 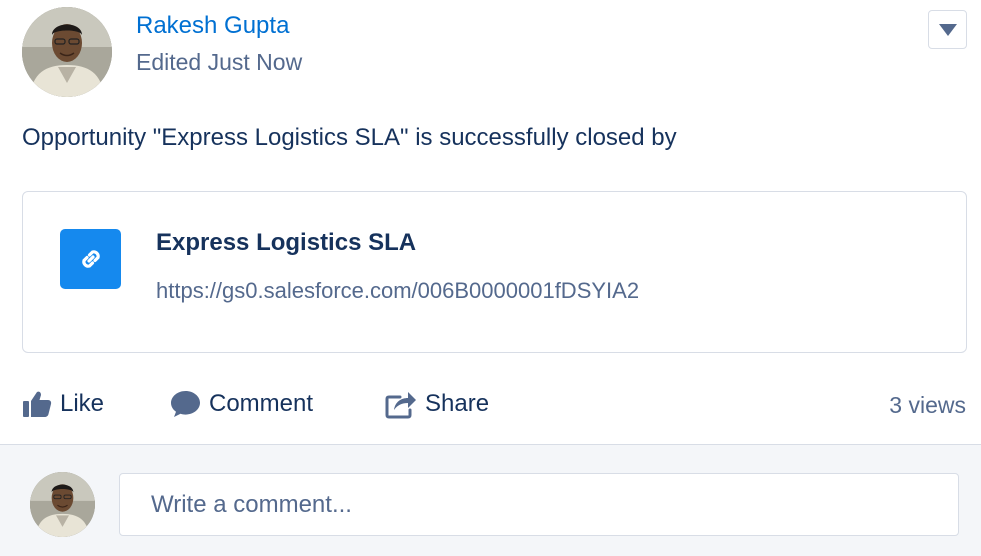 I want to click on share-button: Share, so click(x=437, y=404).